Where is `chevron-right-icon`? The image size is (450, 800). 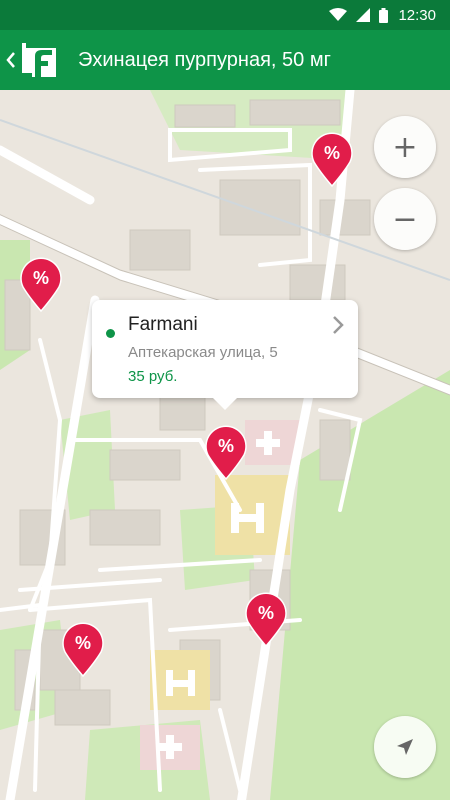 chevron-right-icon is located at coordinates (338, 325).